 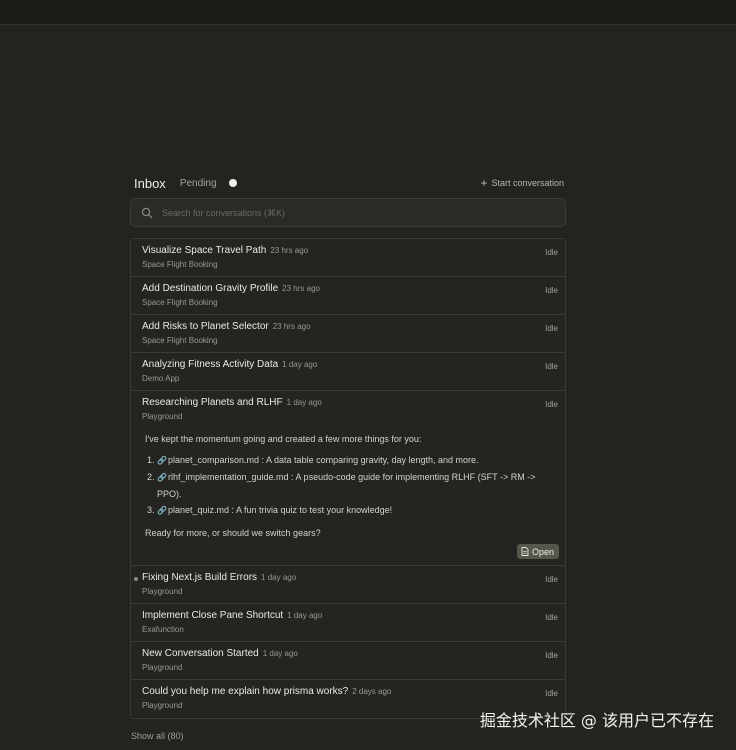 What do you see at coordinates (210, 364) in the screenshot?
I see `conversation-title: Analyzing Fitness Activity Data` at bounding box center [210, 364].